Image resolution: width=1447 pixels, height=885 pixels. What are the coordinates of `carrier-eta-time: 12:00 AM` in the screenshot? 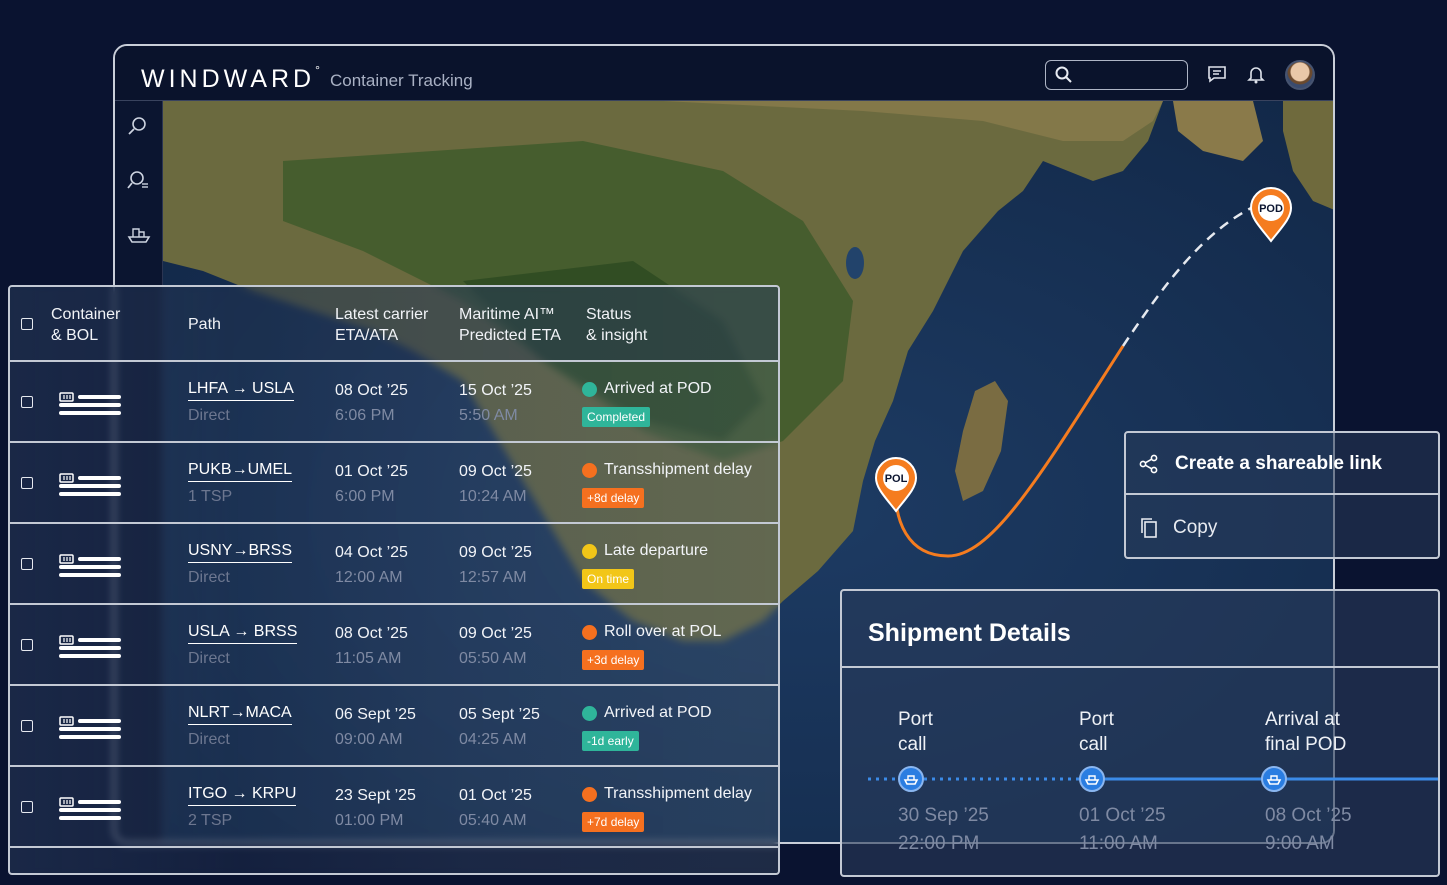 It's located at (369, 577).